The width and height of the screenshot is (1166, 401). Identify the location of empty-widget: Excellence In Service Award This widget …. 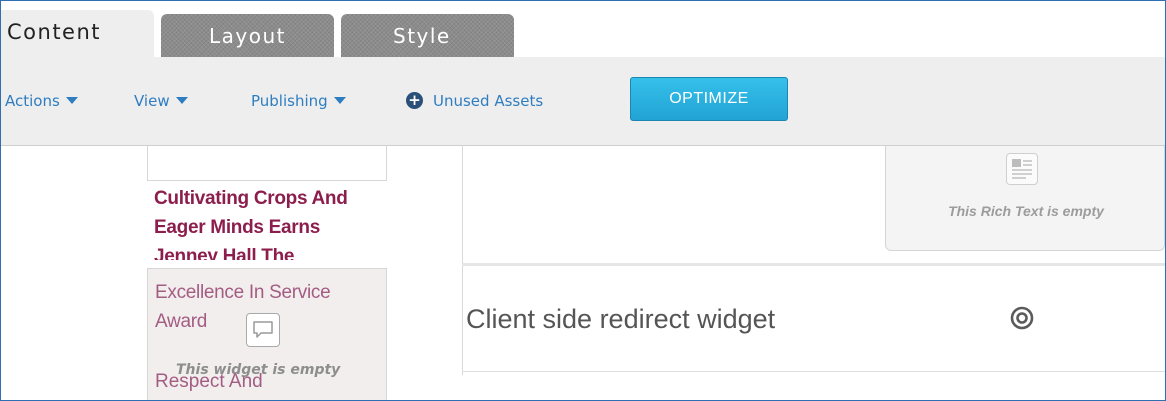
(267, 334).